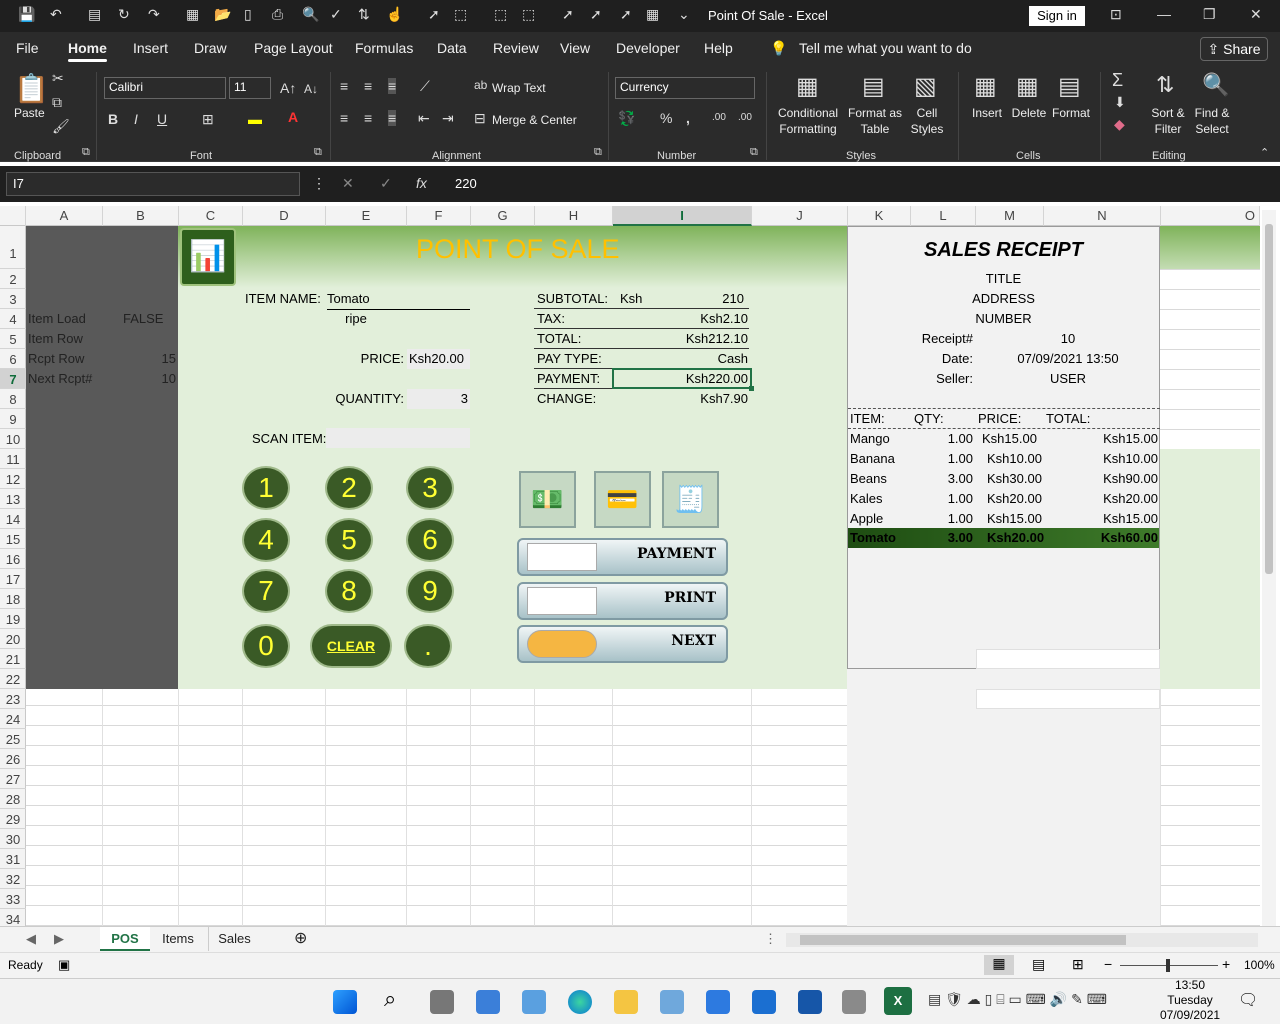  What do you see at coordinates (56, 14) in the screenshot?
I see `undo-icon: ↶` at bounding box center [56, 14].